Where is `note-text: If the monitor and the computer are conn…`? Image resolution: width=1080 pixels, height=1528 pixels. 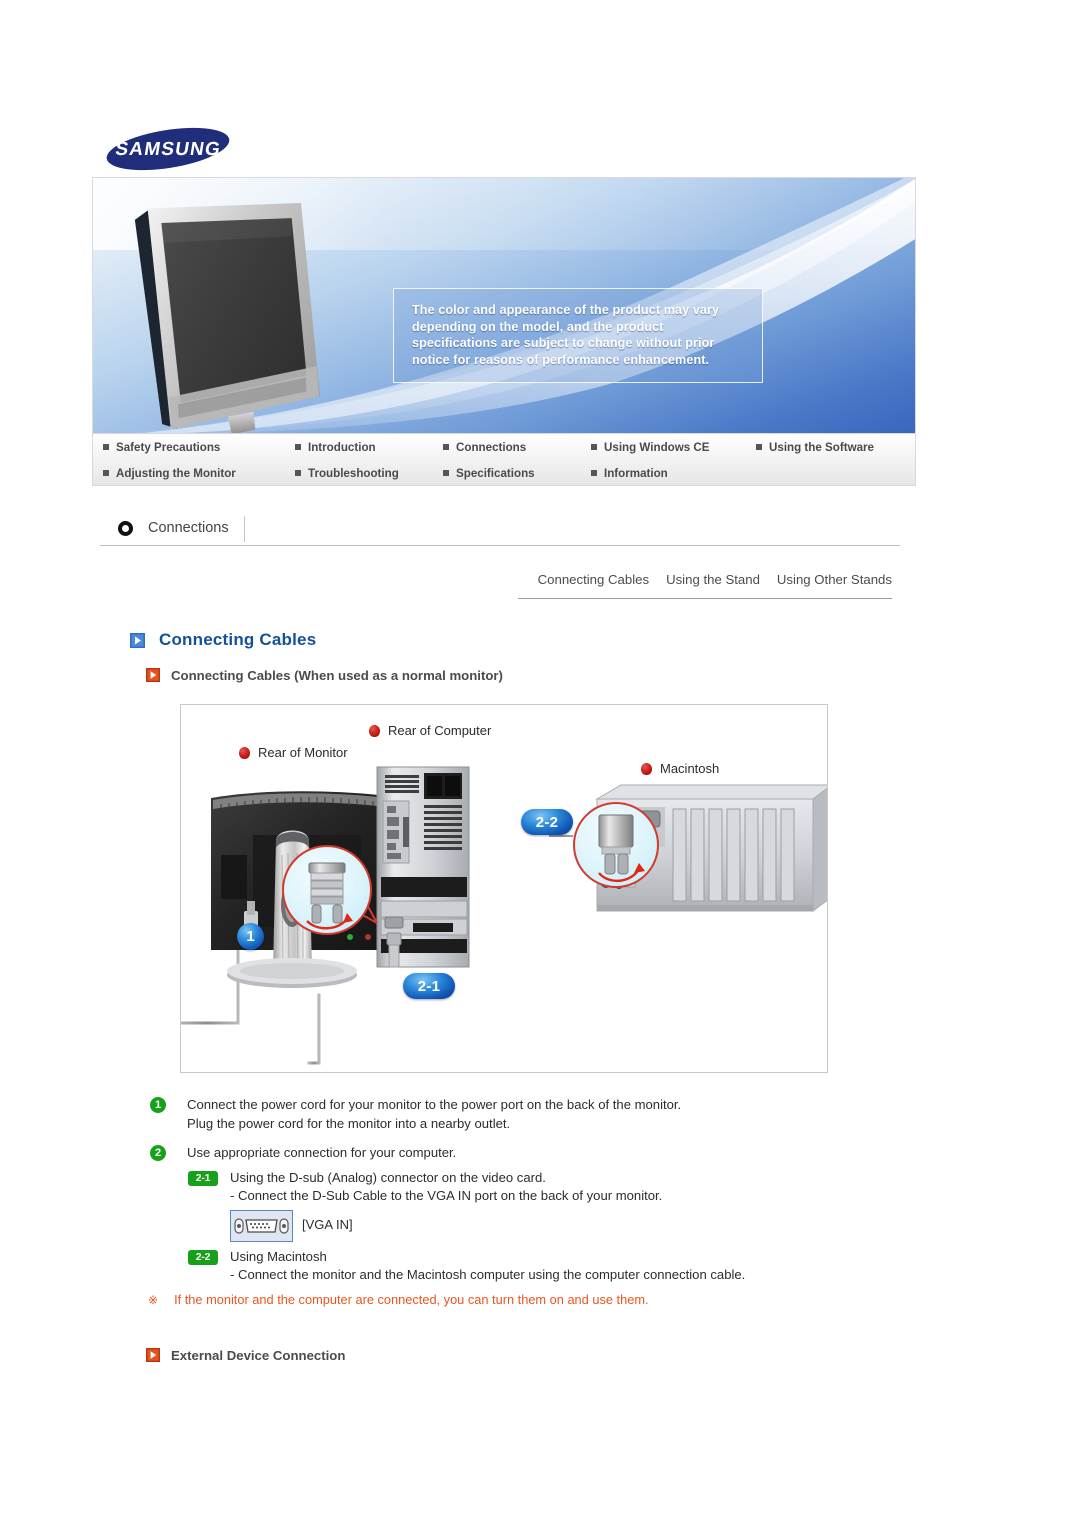 note-text: If the monitor and the computer are conn… is located at coordinates (411, 1299).